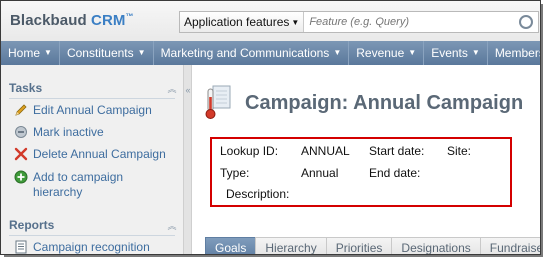  Describe the element at coordinates (320, 173) in the screenshot. I see `type-value: Annual` at that location.